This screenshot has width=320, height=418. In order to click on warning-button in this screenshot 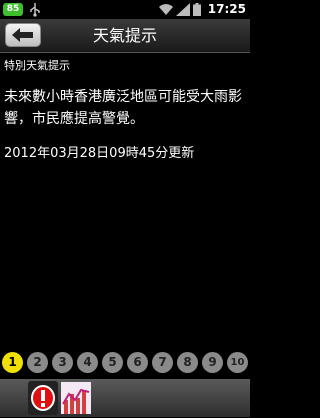, I will do `click(43, 398)`.